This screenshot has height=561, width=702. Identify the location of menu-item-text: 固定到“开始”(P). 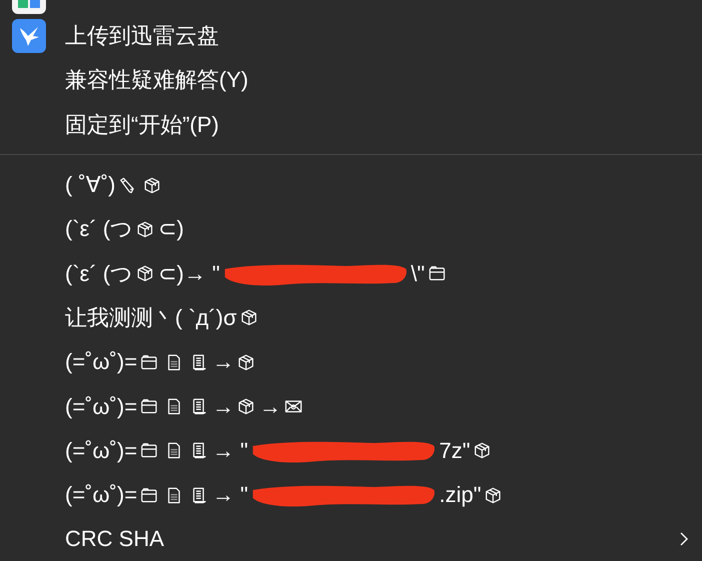
(142, 125).